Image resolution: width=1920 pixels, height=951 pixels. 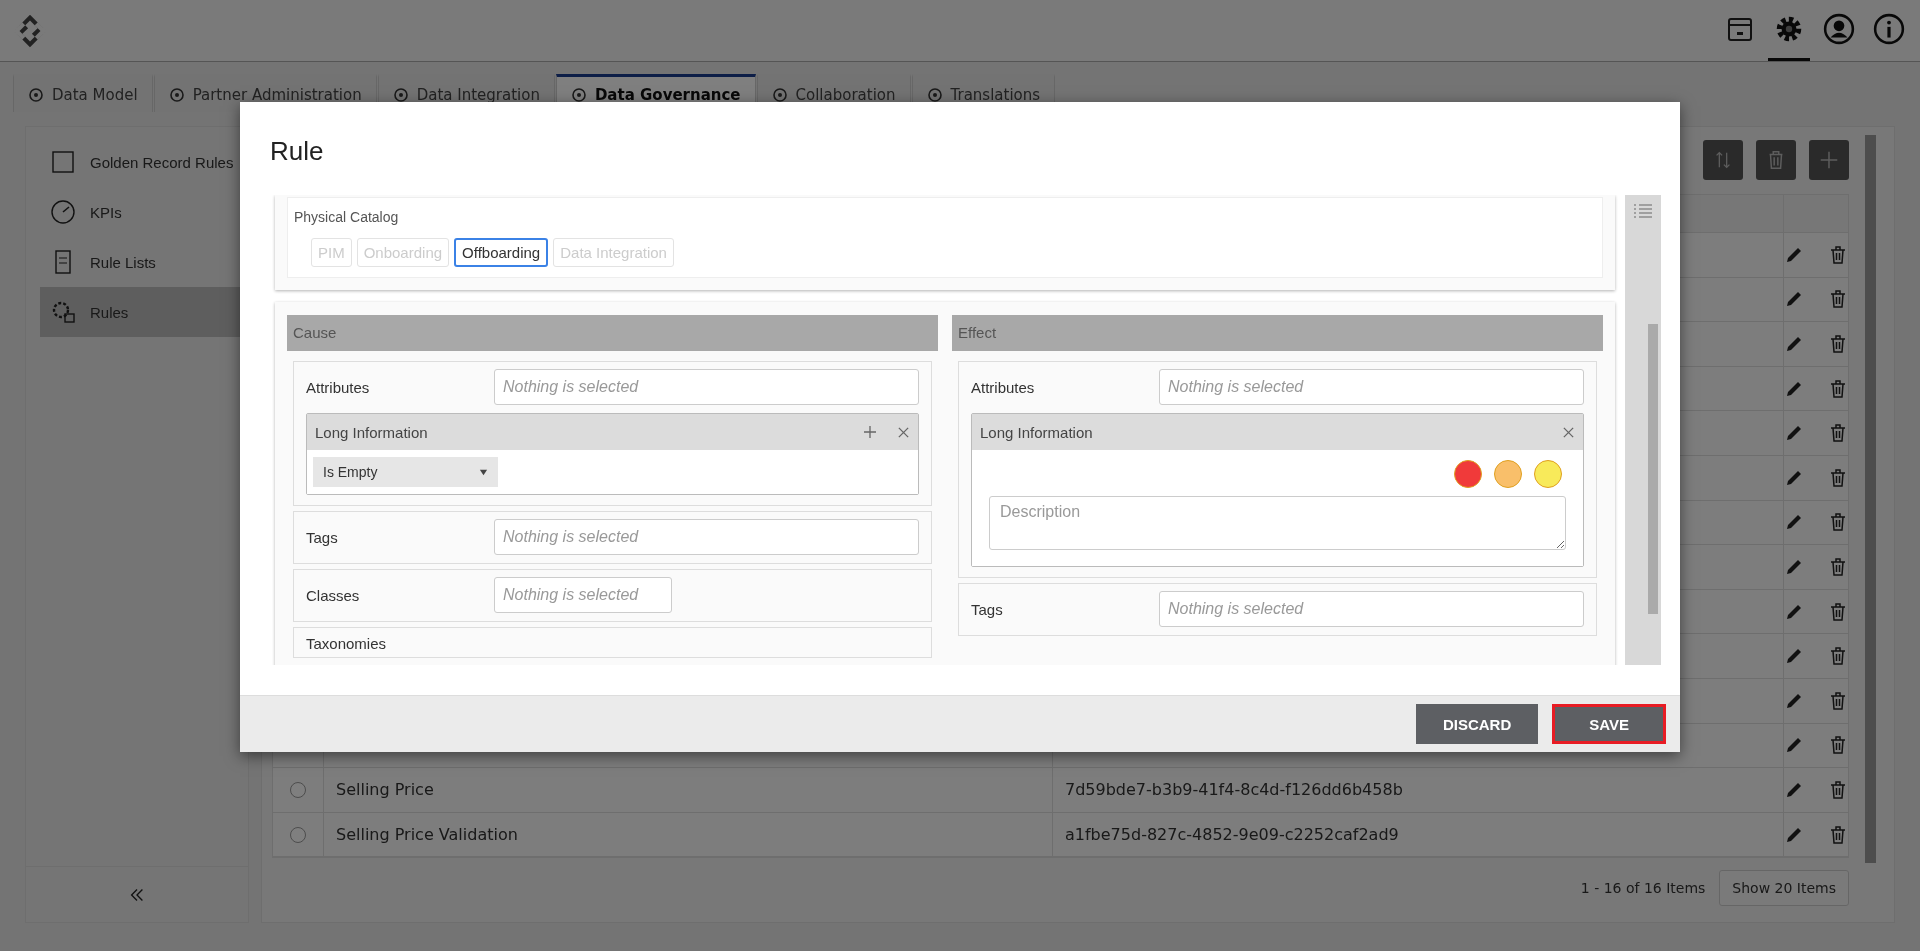 I want to click on operator-dropdown: Is Empty, so click(x=405, y=472).